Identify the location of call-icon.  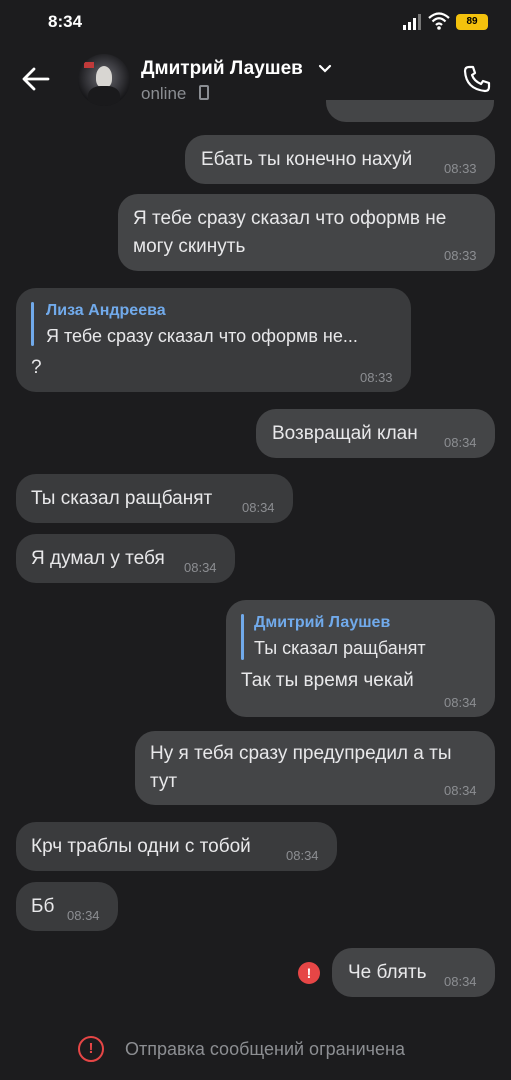
(477, 79).